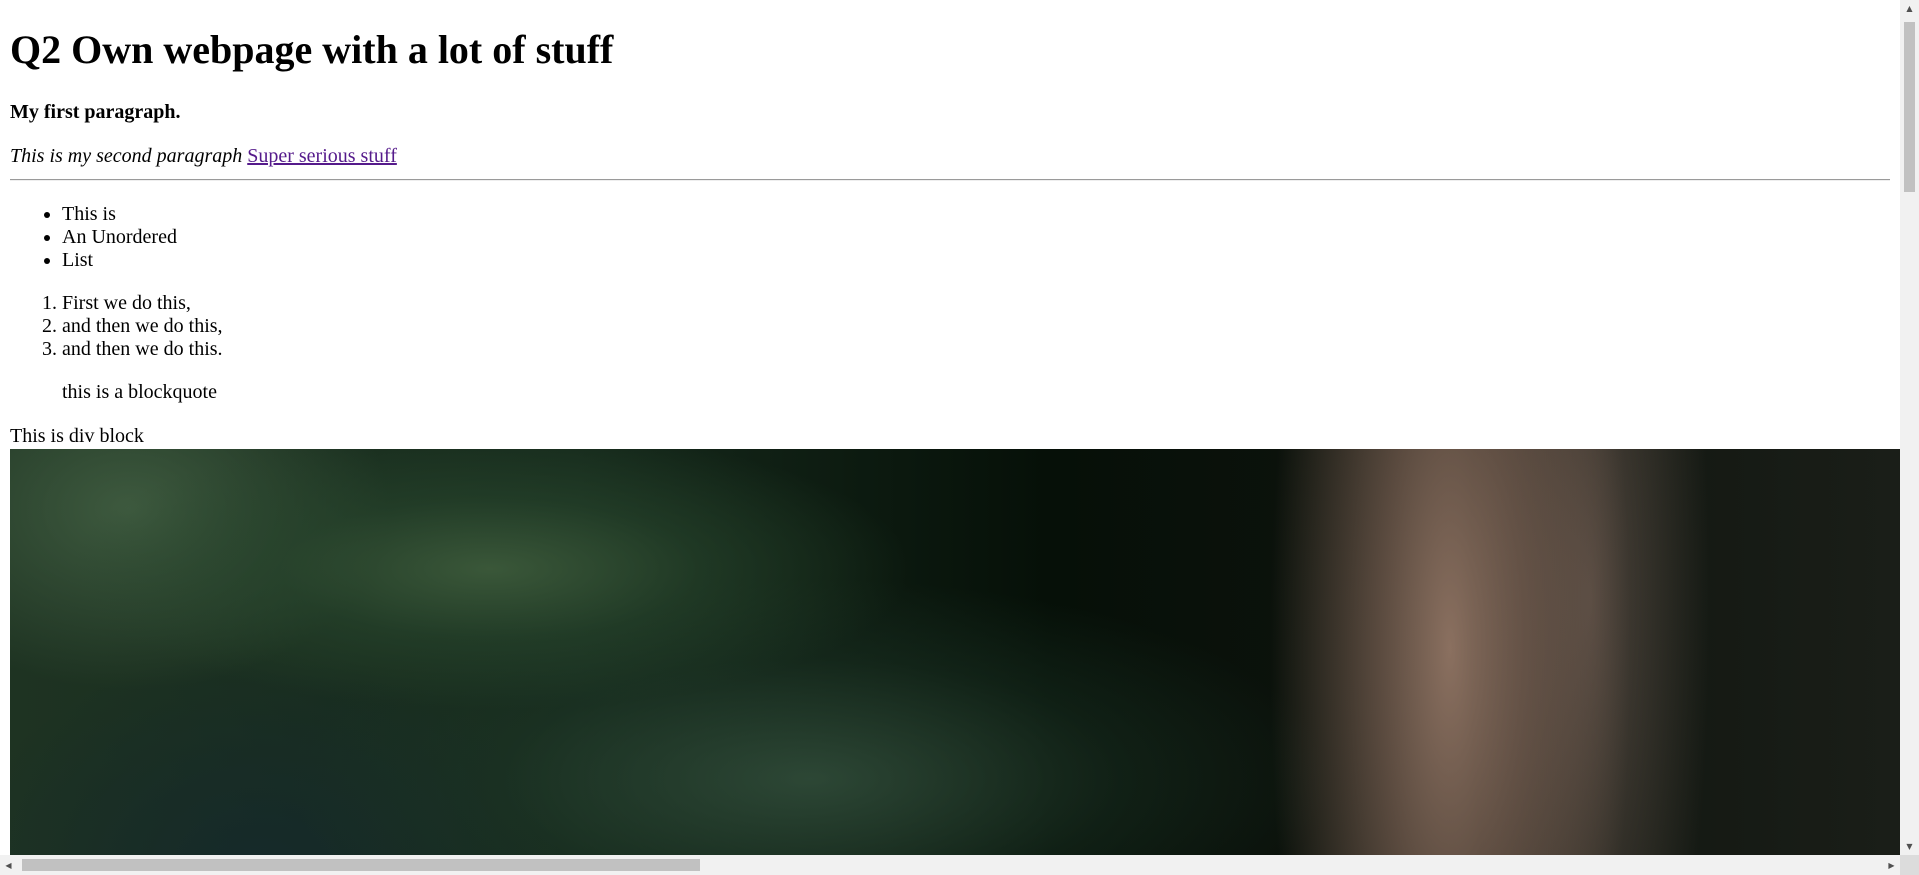 This screenshot has height=875, width=1919. Describe the element at coordinates (1909, 865) in the screenshot. I see `scrollbar-corner` at that location.